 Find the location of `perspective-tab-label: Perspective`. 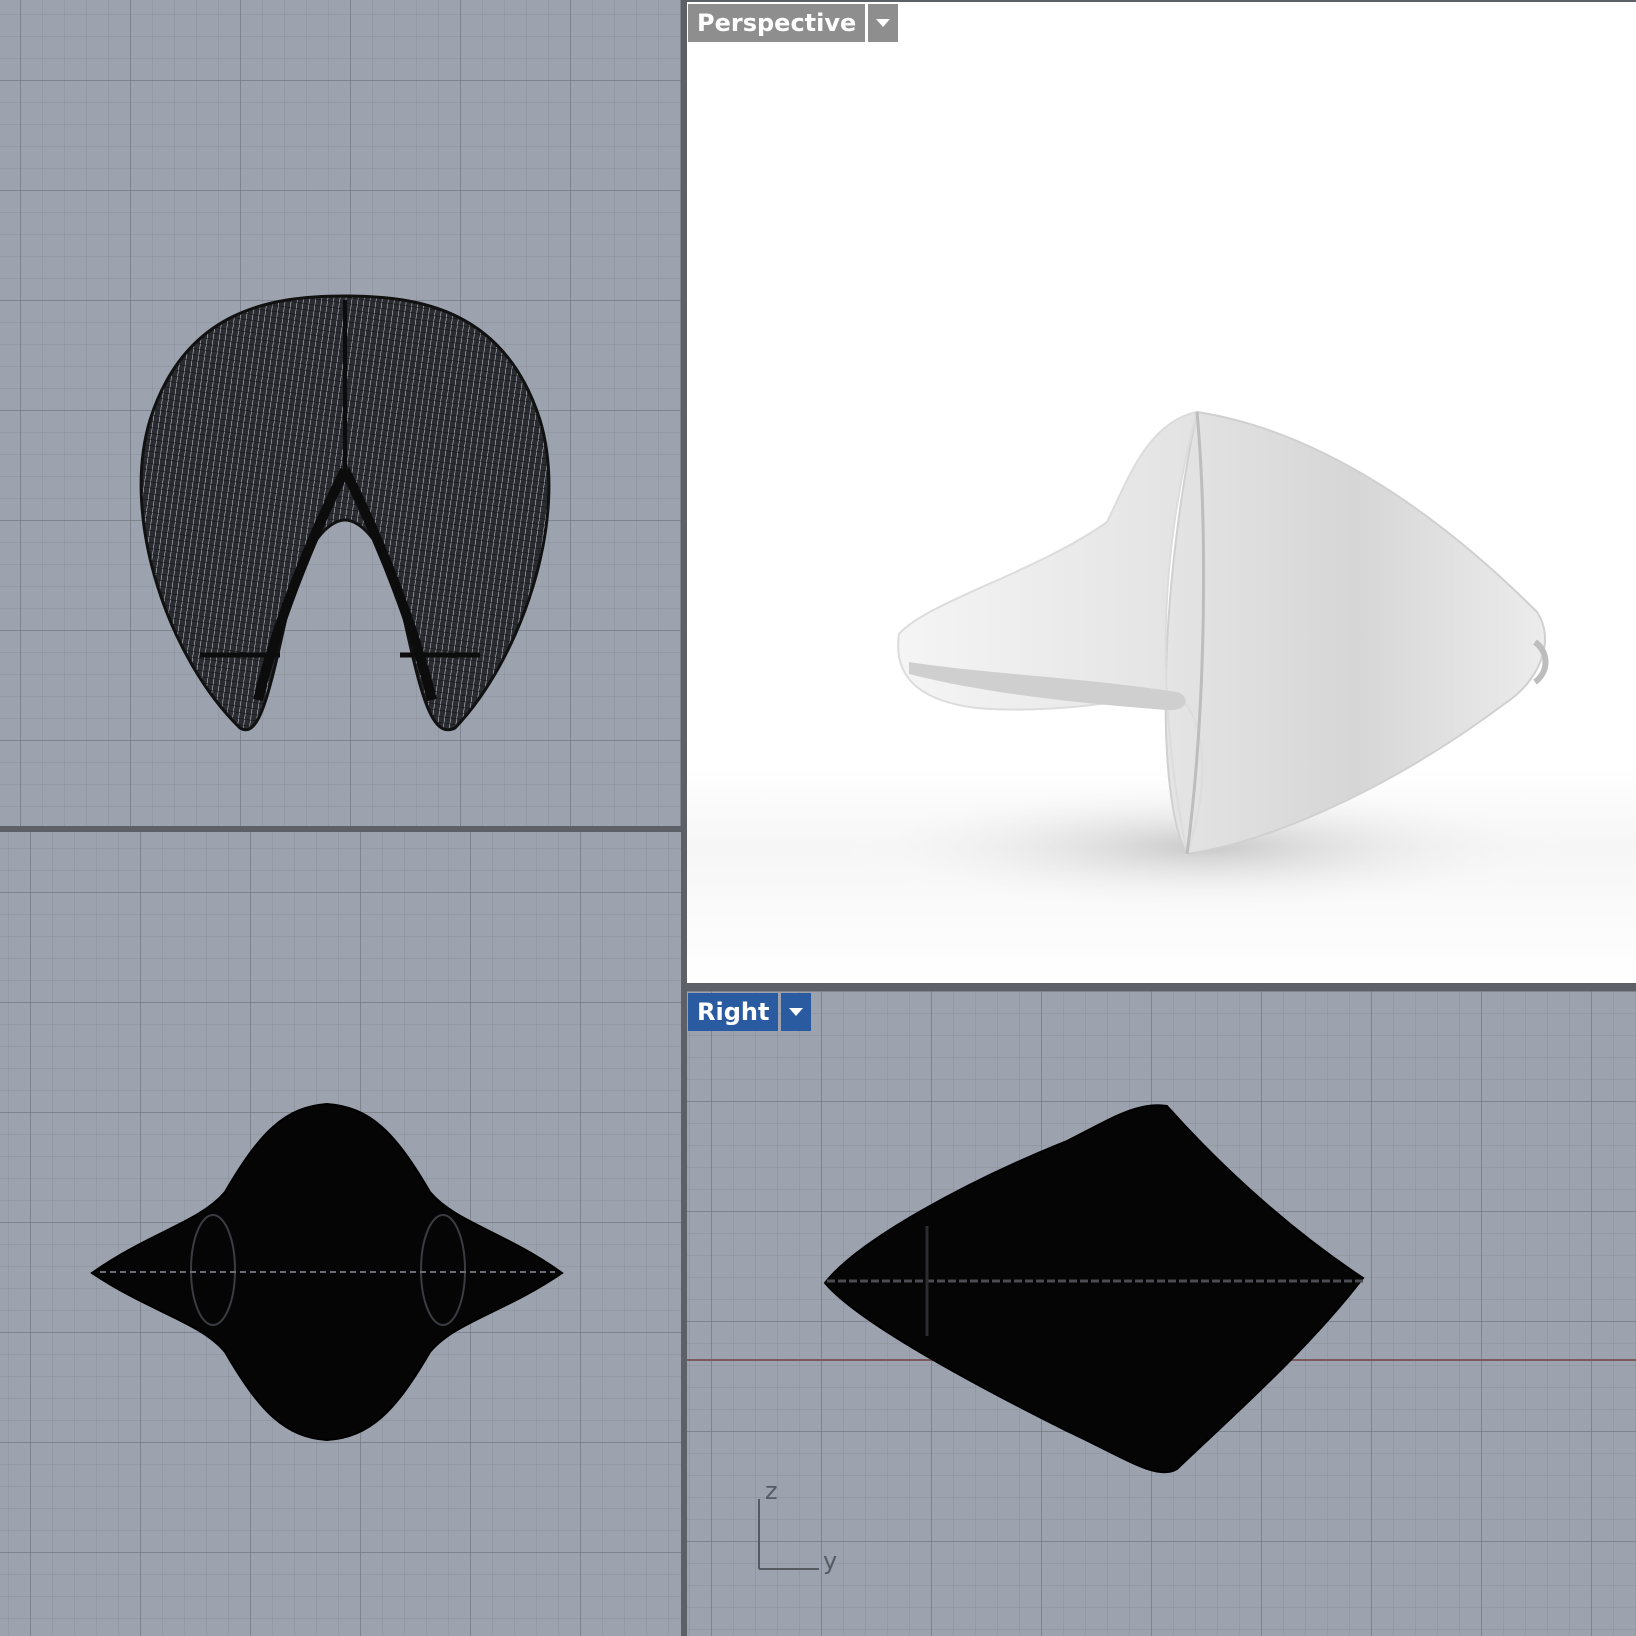

perspective-tab-label: Perspective is located at coordinates (777, 23).